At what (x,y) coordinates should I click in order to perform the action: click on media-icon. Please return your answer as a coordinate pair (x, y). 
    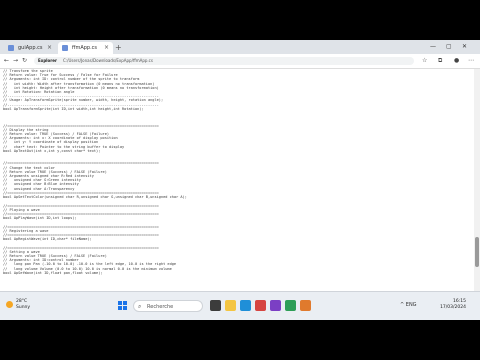
    Looking at the image, I should click on (305, 305).